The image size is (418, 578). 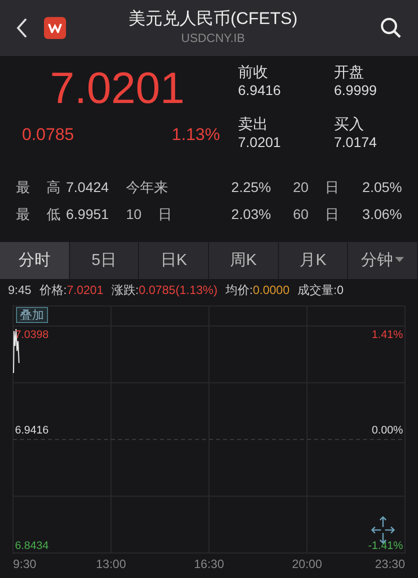 What do you see at coordinates (253, 125) in the screenshot?
I see `field-label: 卖出` at bounding box center [253, 125].